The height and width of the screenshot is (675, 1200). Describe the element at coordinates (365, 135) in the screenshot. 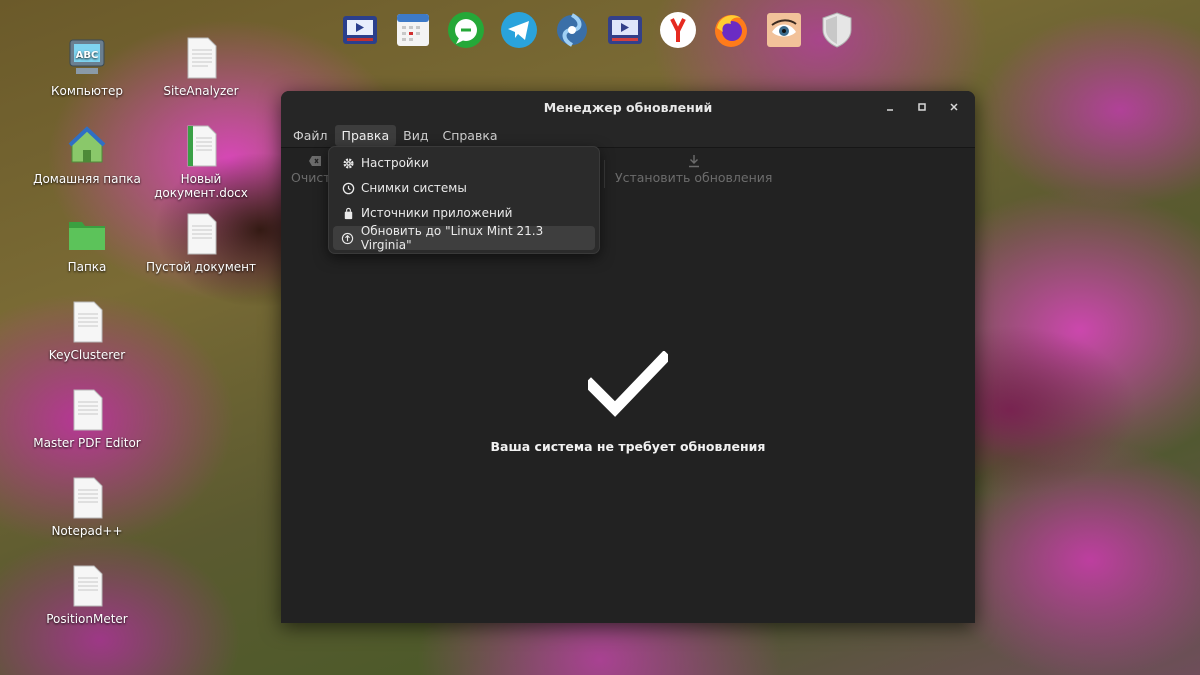

I see `menu-edit: Правка` at that location.